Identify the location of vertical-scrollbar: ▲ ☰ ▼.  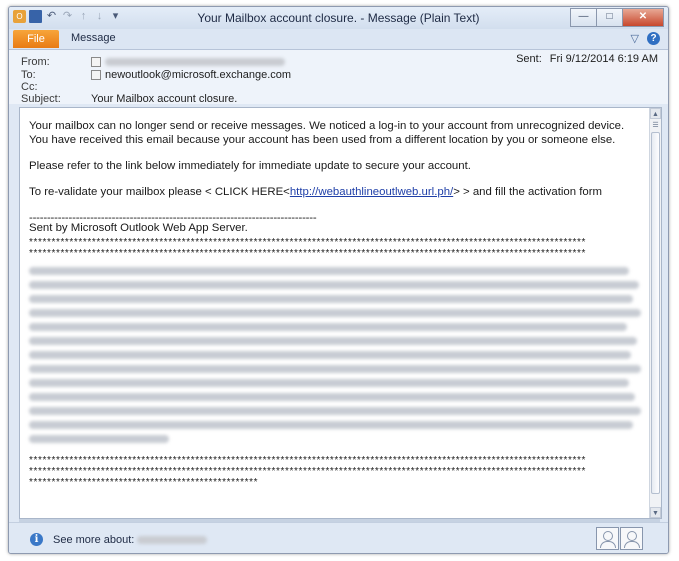
(655, 313).